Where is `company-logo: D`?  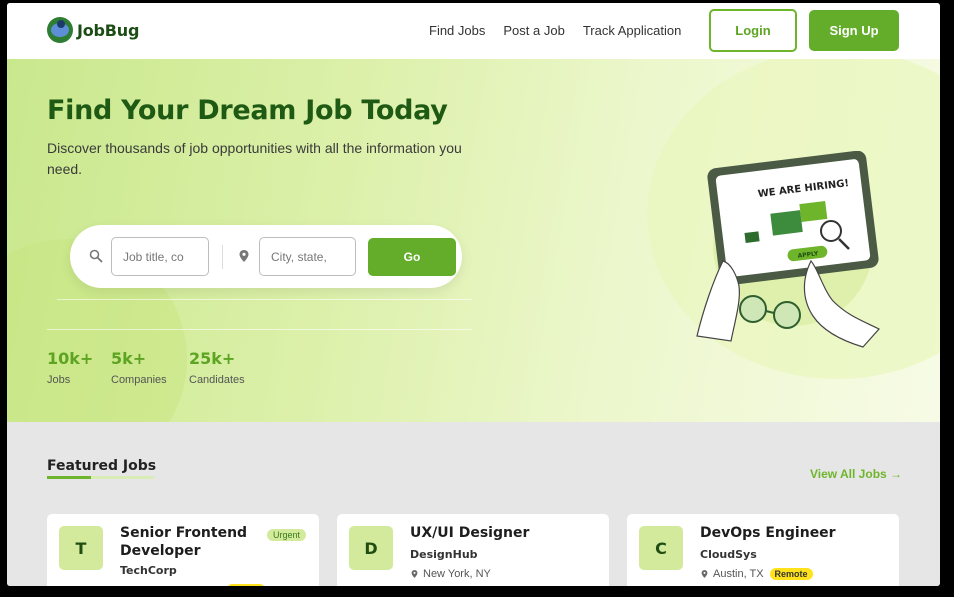
company-logo: D is located at coordinates (371, 548).